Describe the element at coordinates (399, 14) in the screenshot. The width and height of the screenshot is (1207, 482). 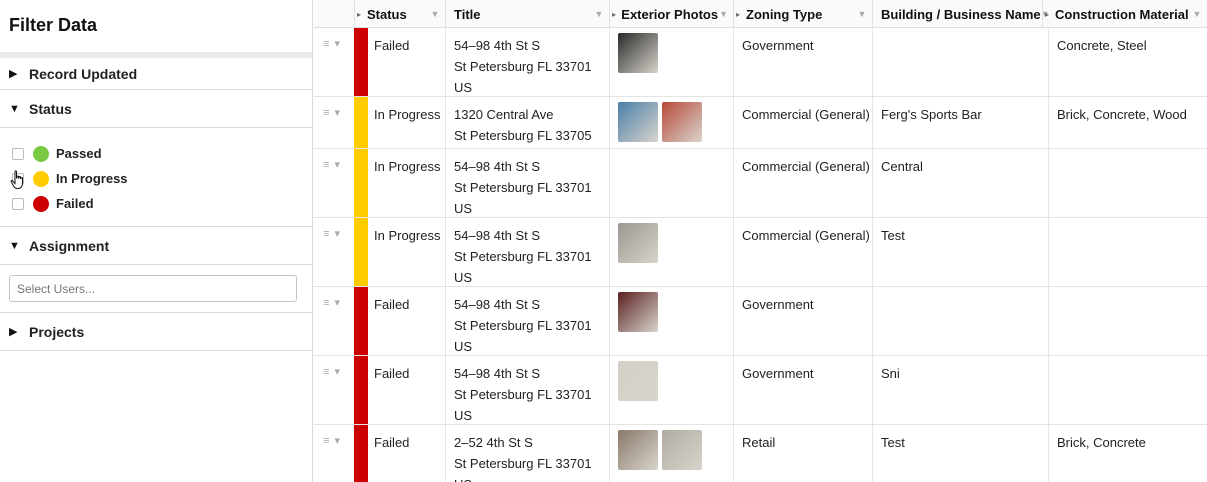
I see `column-header-status: ▸ Status ▼` at that location.